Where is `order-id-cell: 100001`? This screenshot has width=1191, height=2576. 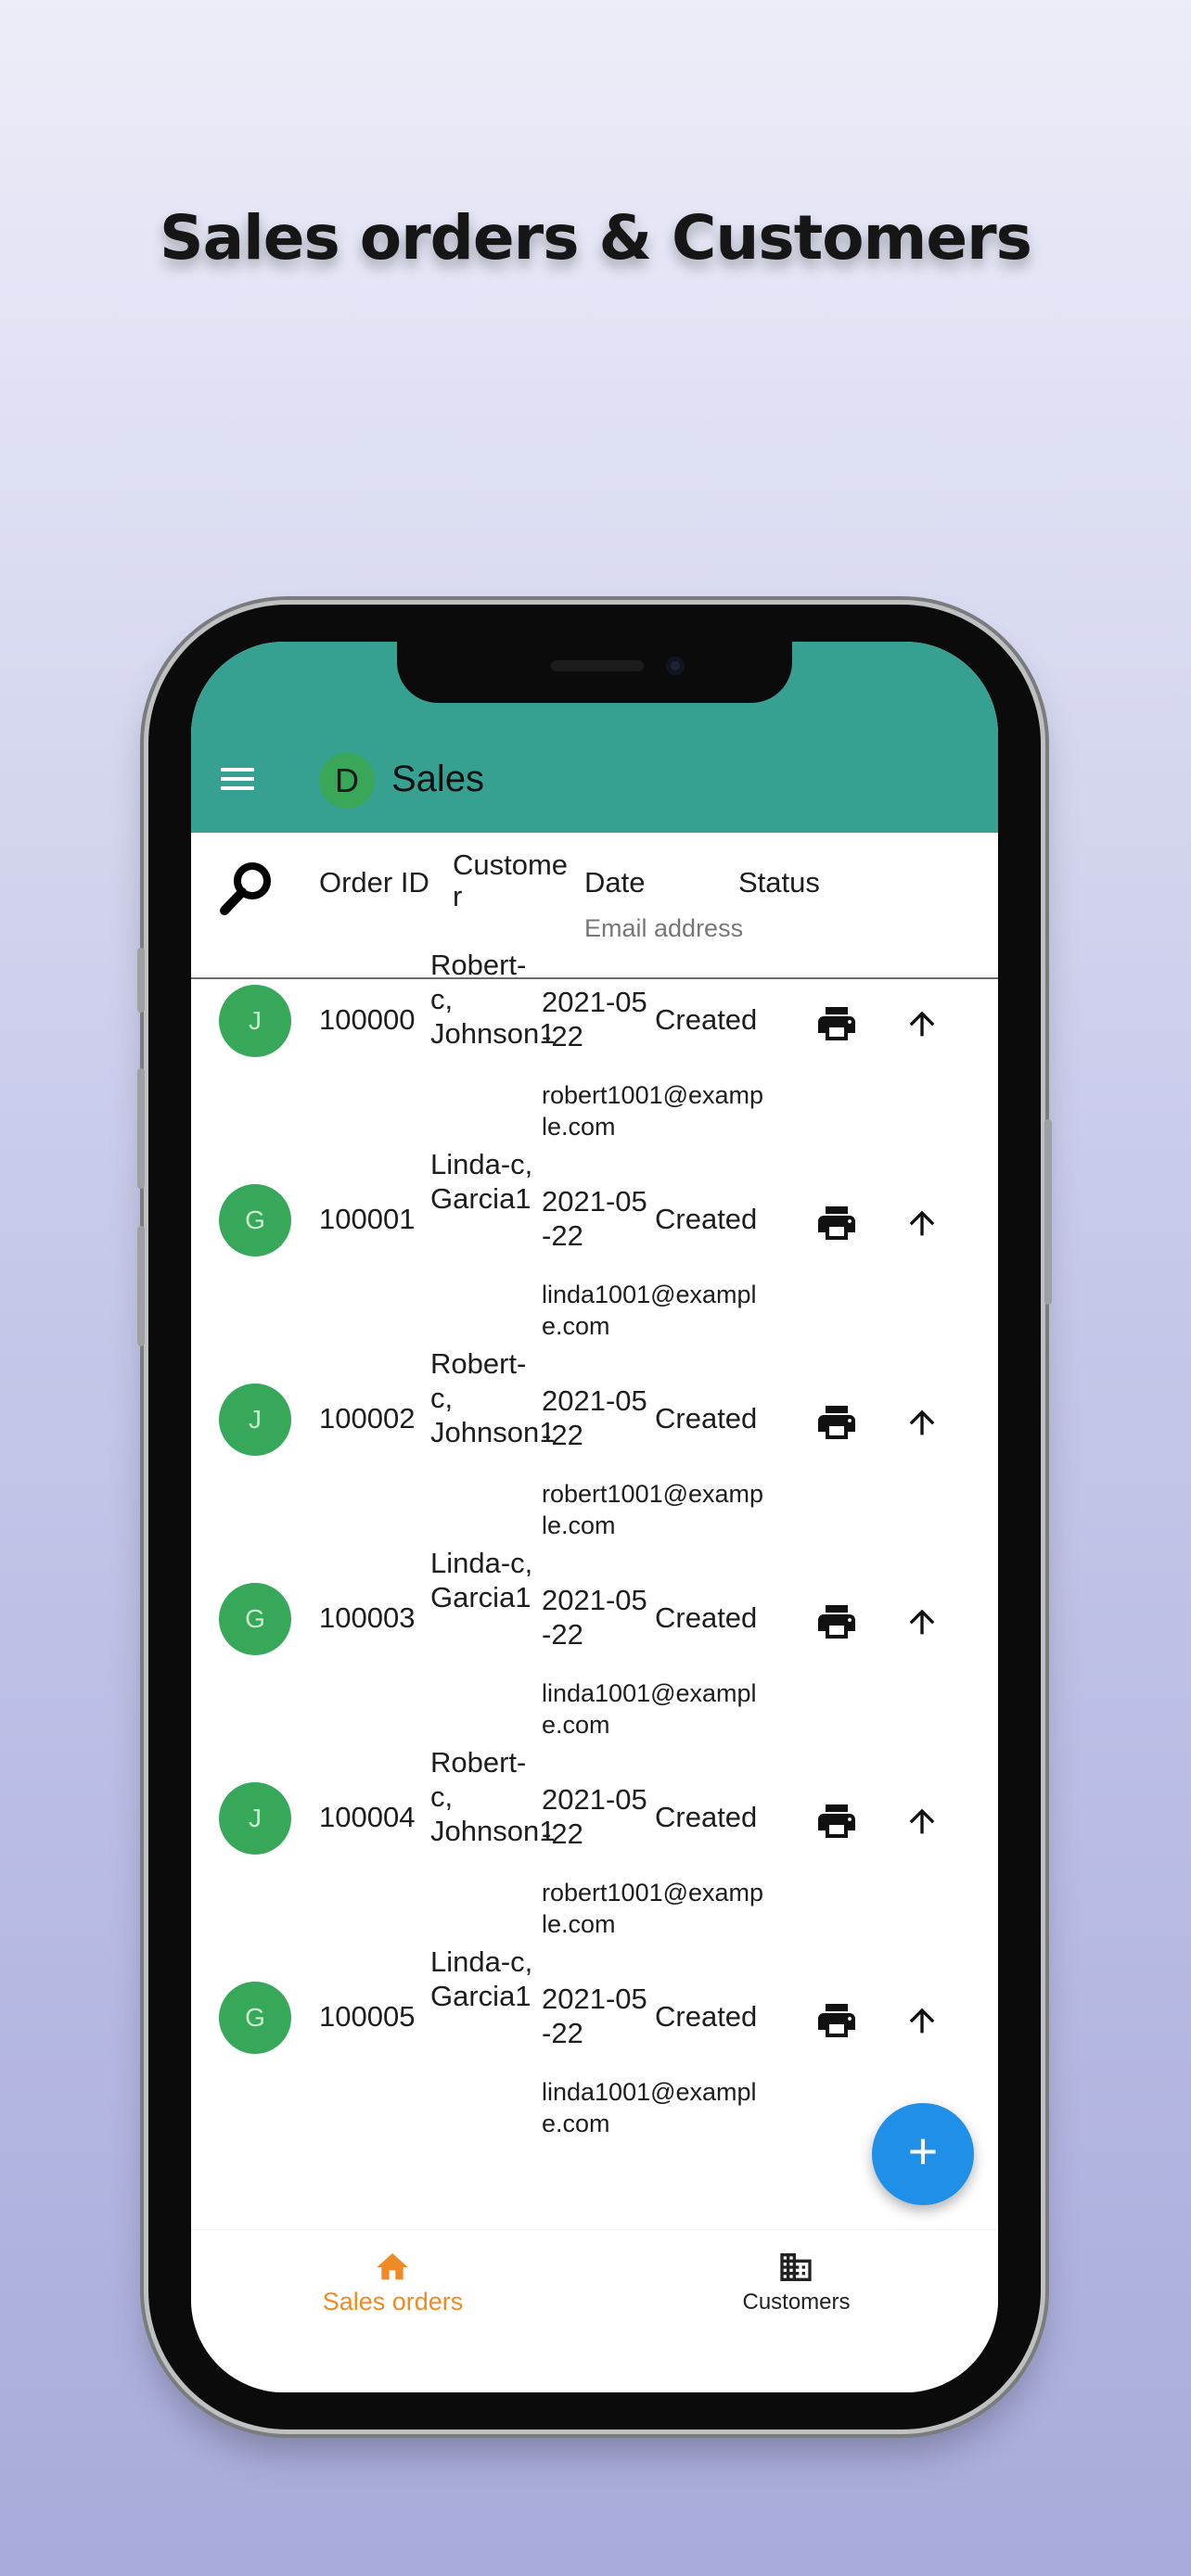 order-id-cell: 100001 is located at coordinates (367, 1219).